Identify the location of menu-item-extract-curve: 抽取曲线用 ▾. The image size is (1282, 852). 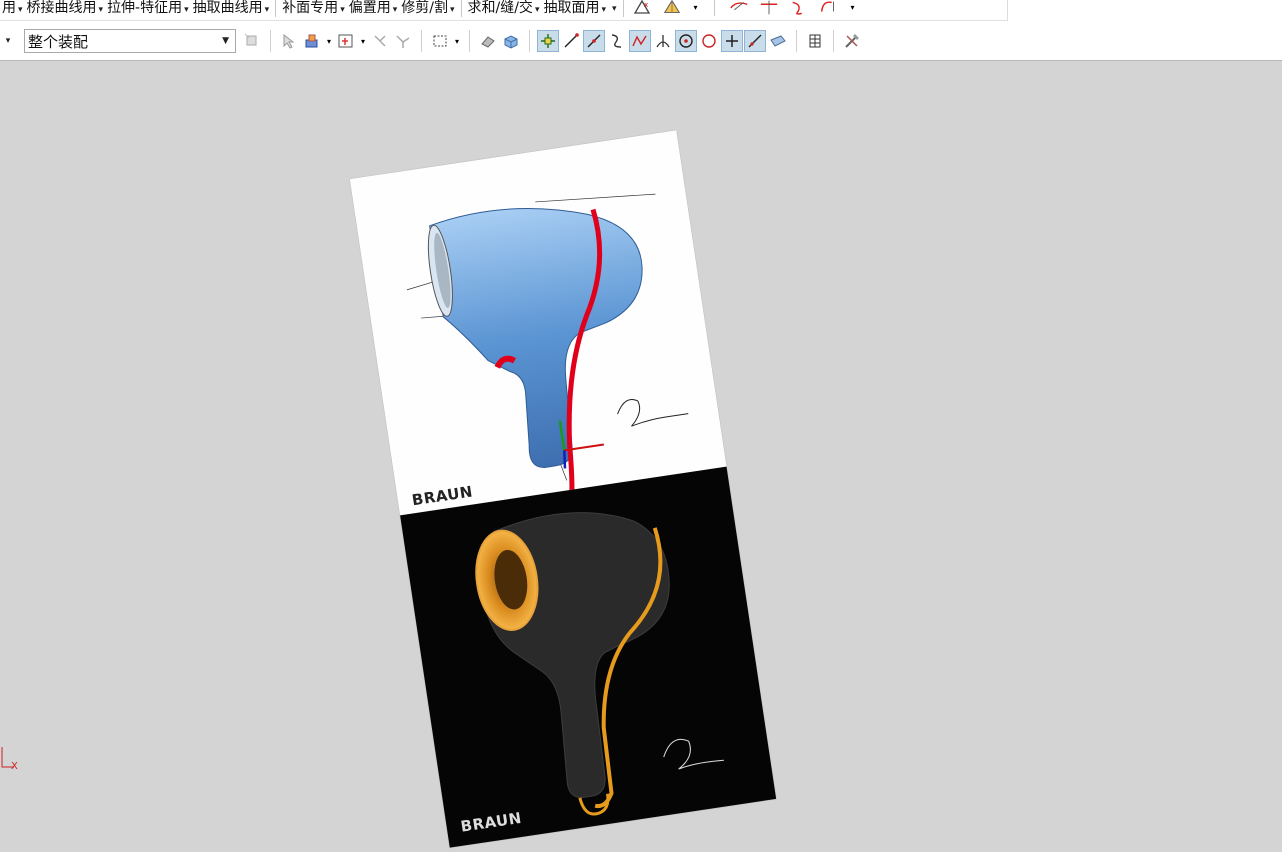
(231, 8).